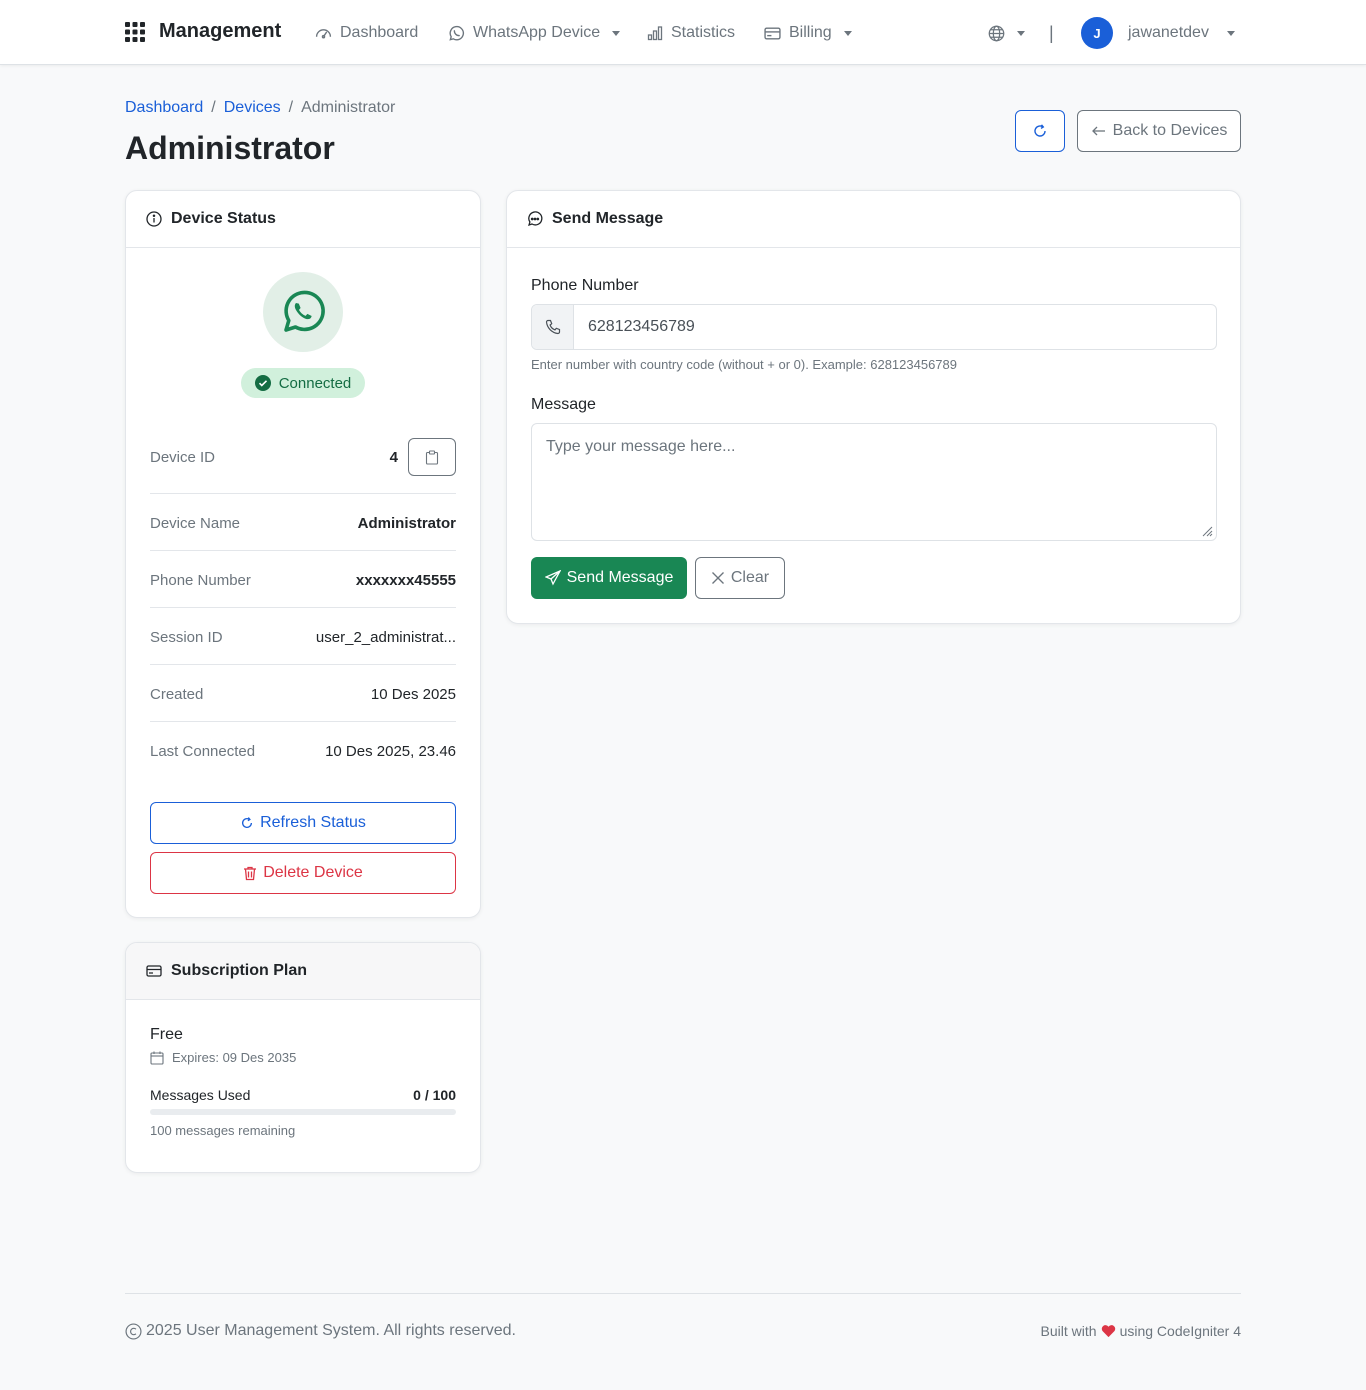 The width and height of the screenshot is (1366, 1390). Describe the element at coordinates (366, 33) in the screenshot. I see `nav-dashboard: Dashboard` at that location.